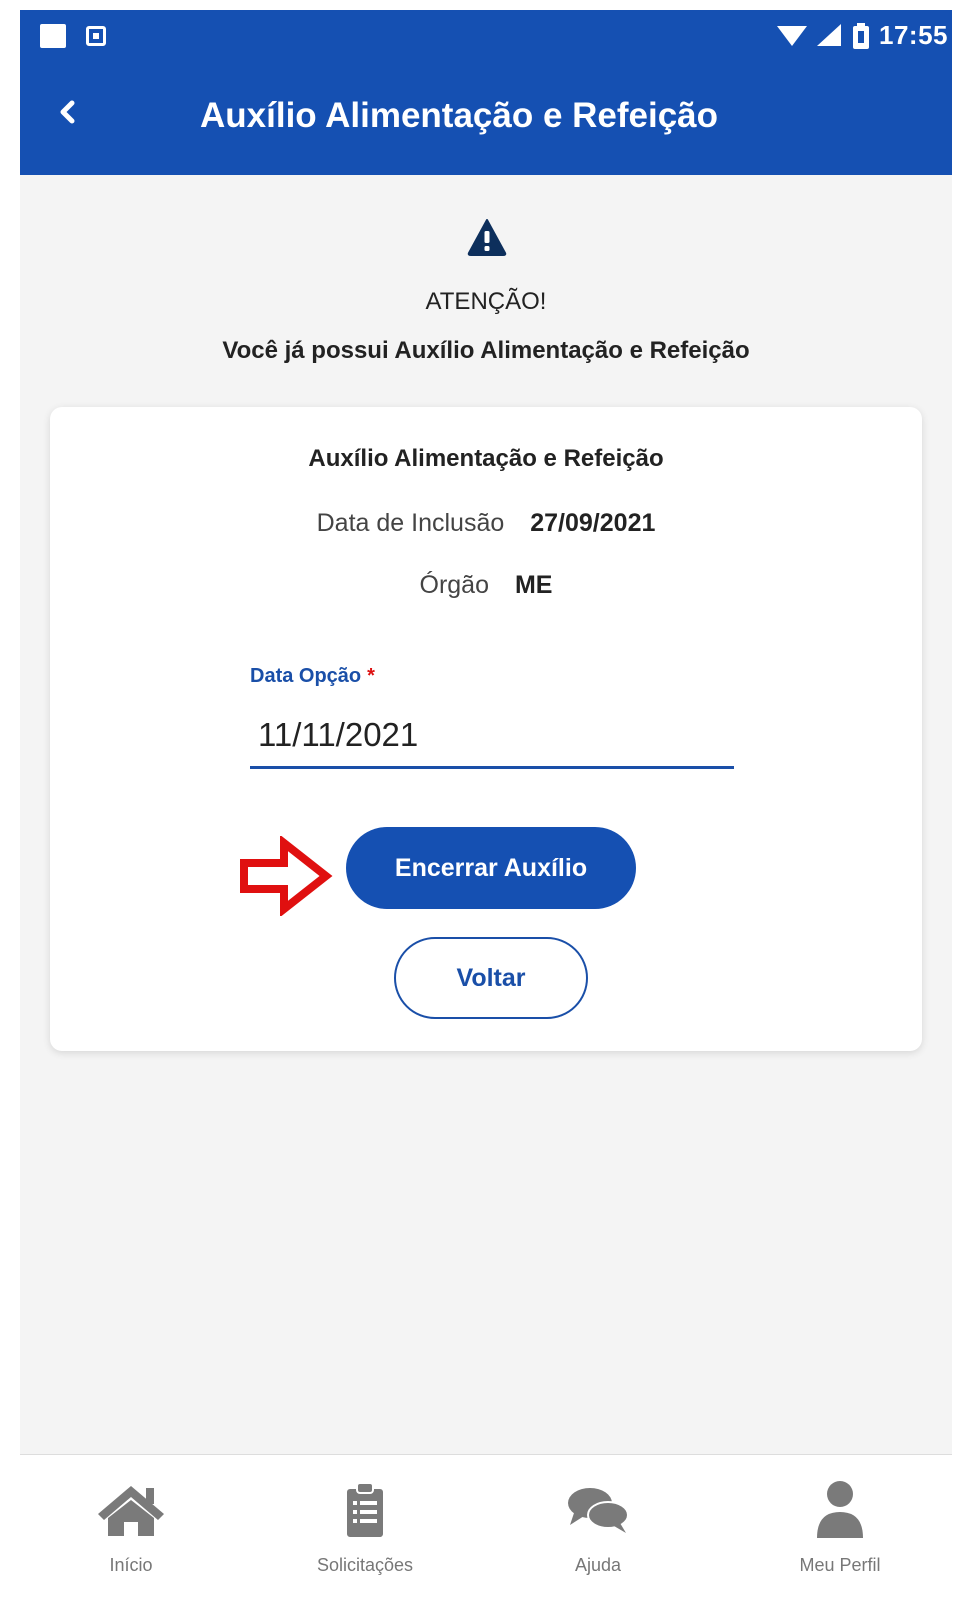 Image resolution: width=961 pixels, height=1616 pixels. What do you see at coordinates (593, 523) in the screenshot?
I see `inclusion-date-value: 27/09/2021` at bounding box center [593, 523].